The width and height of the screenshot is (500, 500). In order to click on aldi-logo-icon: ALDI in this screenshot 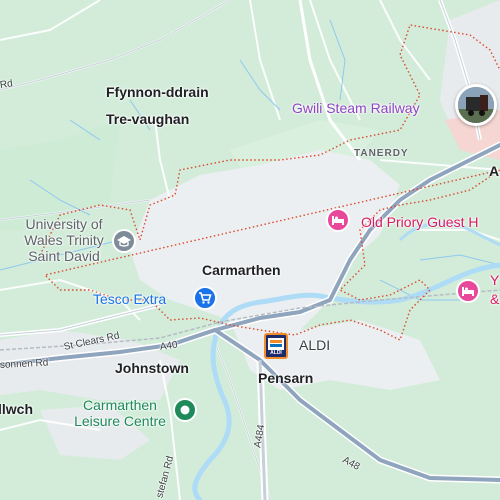, I will do `click(276, 346)`.